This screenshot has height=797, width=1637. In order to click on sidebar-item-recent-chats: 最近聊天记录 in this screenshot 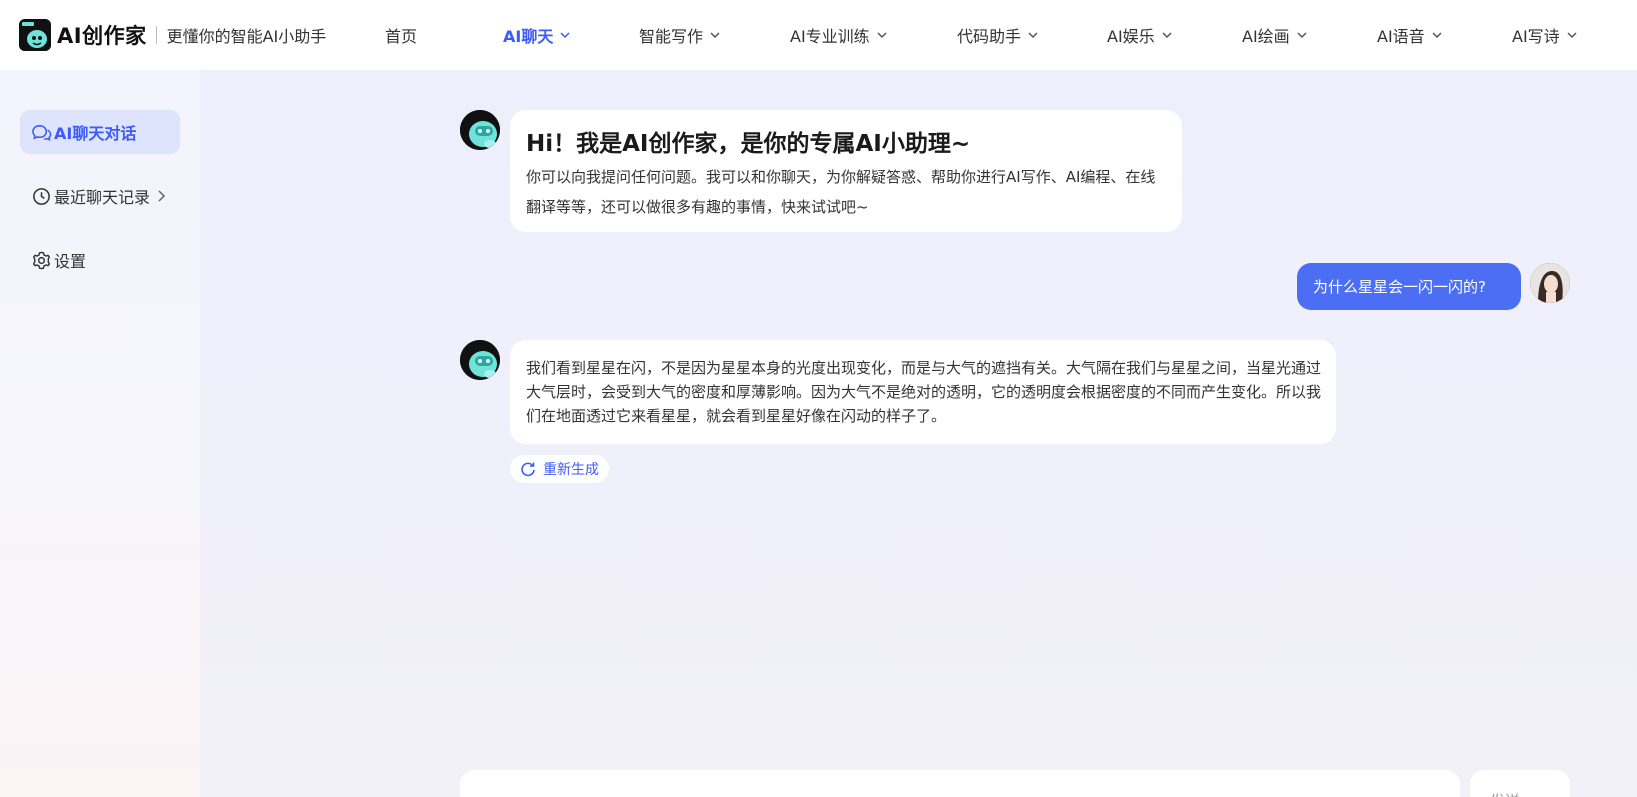, I will do `click(100, 196)`.